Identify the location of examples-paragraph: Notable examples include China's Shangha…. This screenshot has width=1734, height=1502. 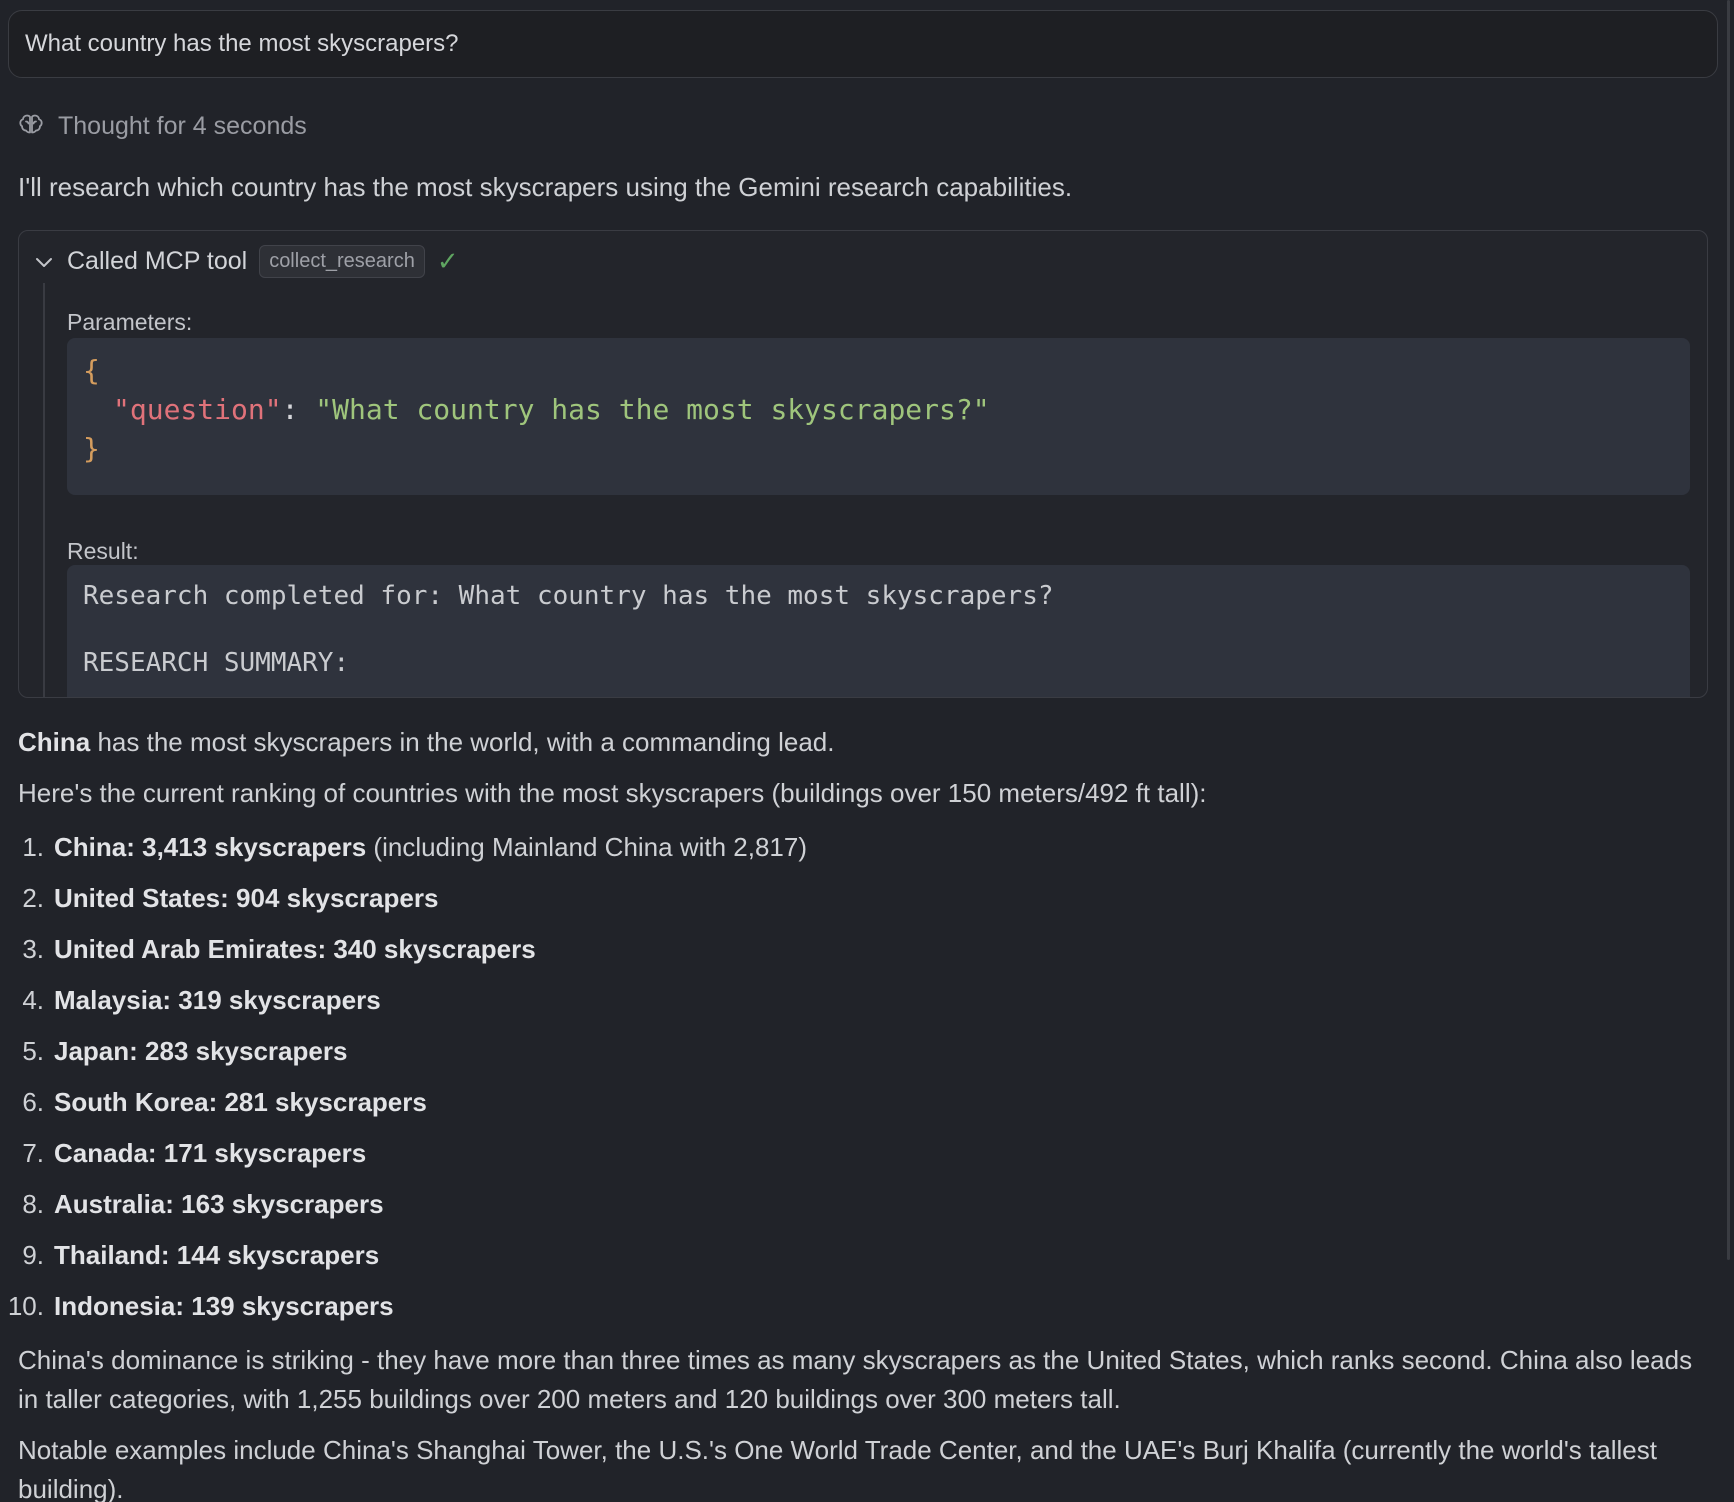
(837, 1468).